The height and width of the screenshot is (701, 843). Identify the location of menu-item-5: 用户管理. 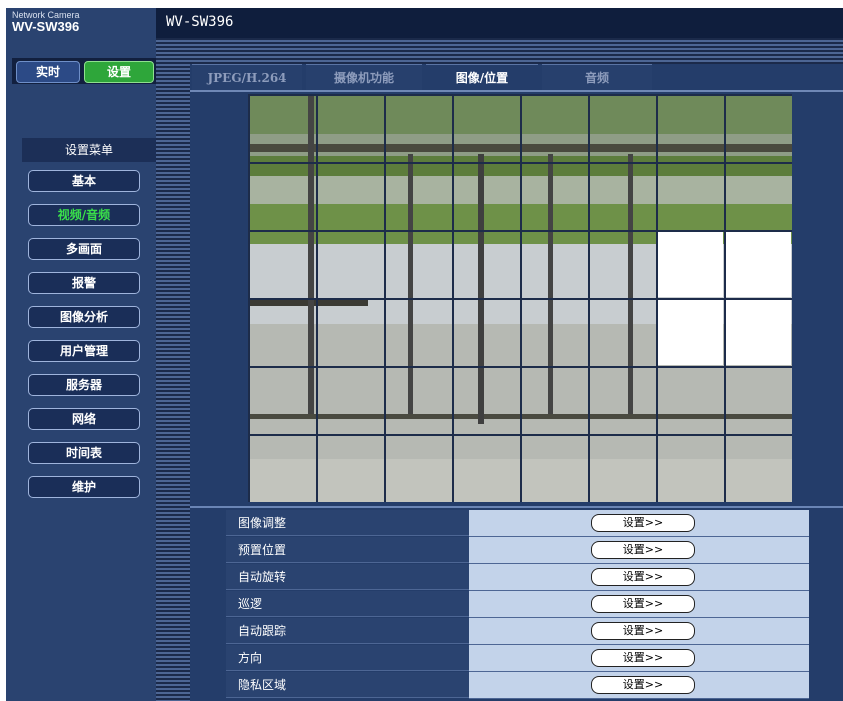
(84, 351).